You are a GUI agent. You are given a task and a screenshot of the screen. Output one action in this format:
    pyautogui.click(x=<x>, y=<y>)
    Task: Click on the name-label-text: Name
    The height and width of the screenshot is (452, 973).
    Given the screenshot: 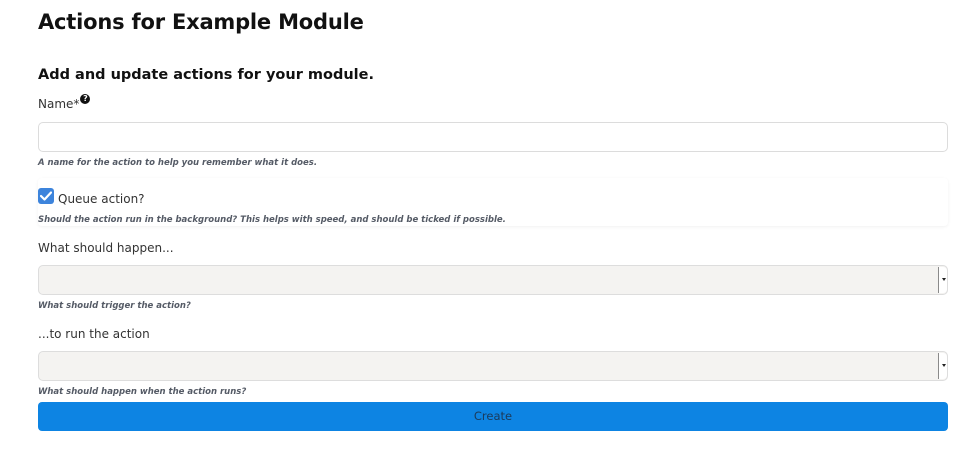 What is the action you would take?
    pyautogui.click(x=56, y=104)
    